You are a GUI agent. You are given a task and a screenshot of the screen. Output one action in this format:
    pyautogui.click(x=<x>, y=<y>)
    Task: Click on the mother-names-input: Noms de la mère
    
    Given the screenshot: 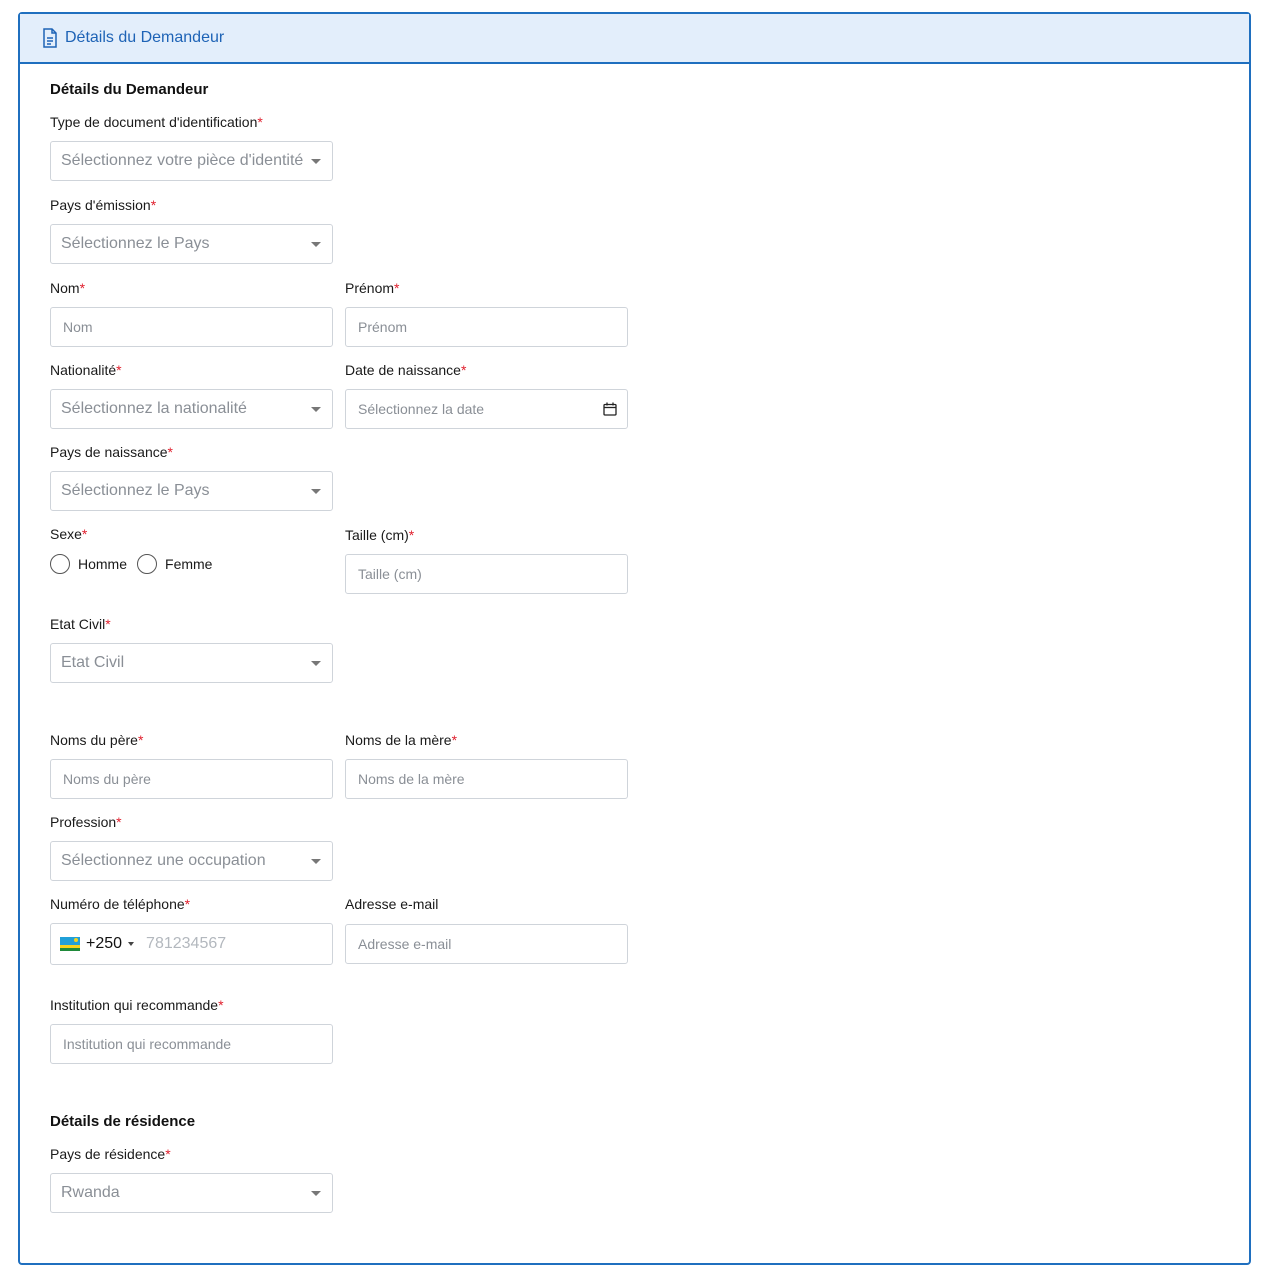 What is the action you would take?
    pyautogui.click(x=486, y=779)
    